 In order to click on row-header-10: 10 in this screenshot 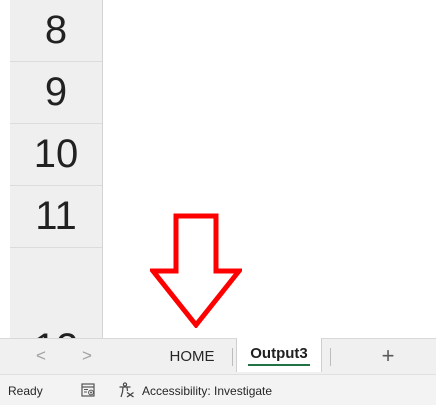, I will do `click(56, 155)`.